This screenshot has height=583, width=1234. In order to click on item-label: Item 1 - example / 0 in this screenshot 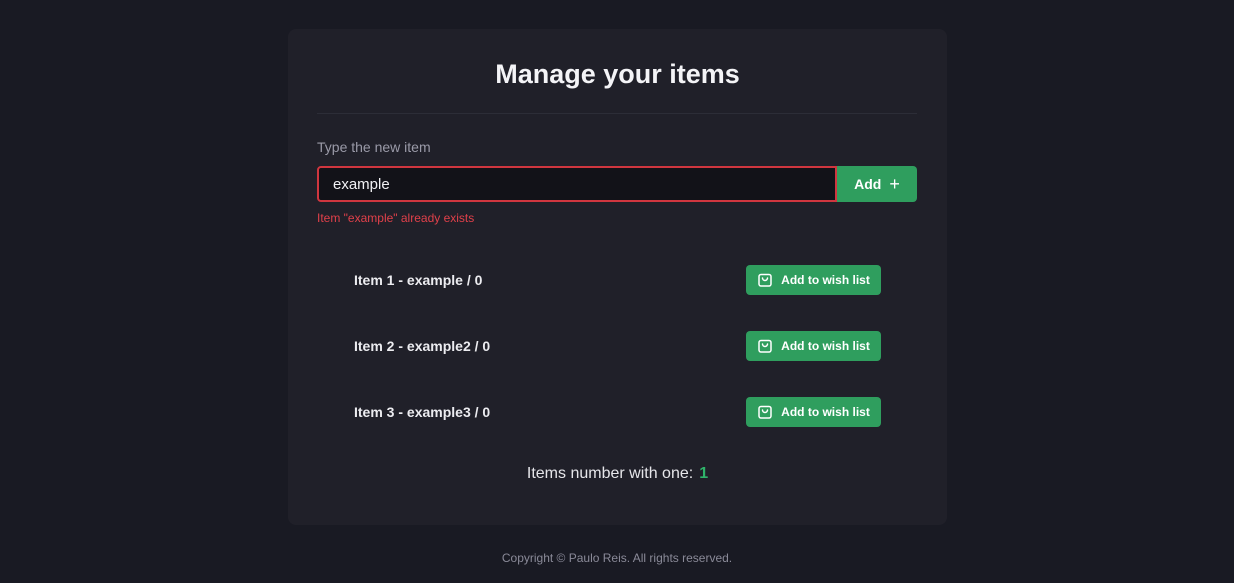, I will do `click(418, 280)`.